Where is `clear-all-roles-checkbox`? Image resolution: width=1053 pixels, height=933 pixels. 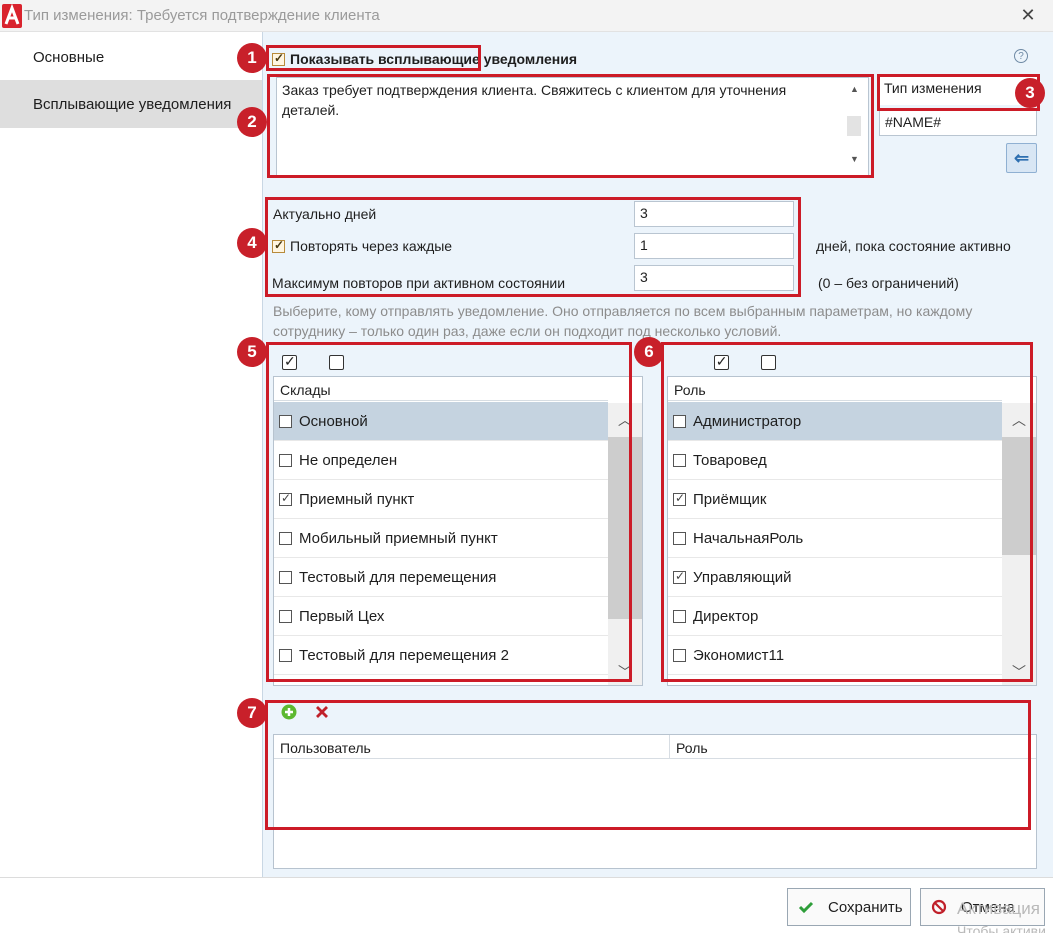
clear-all-roles-checkbox is located at coordinates (768, 362).